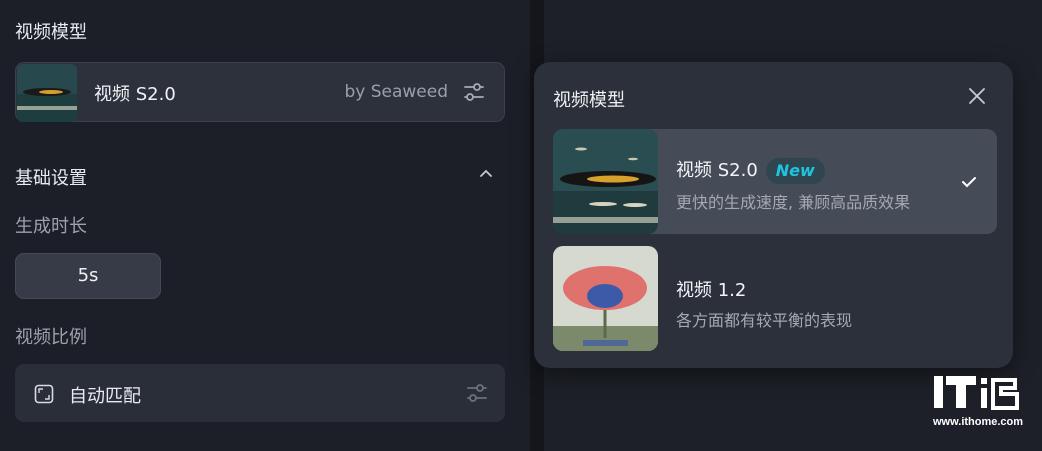 The image size is (1042, 451). I want to click on option-name-text: 视频 S2.0, so click(717, 170).